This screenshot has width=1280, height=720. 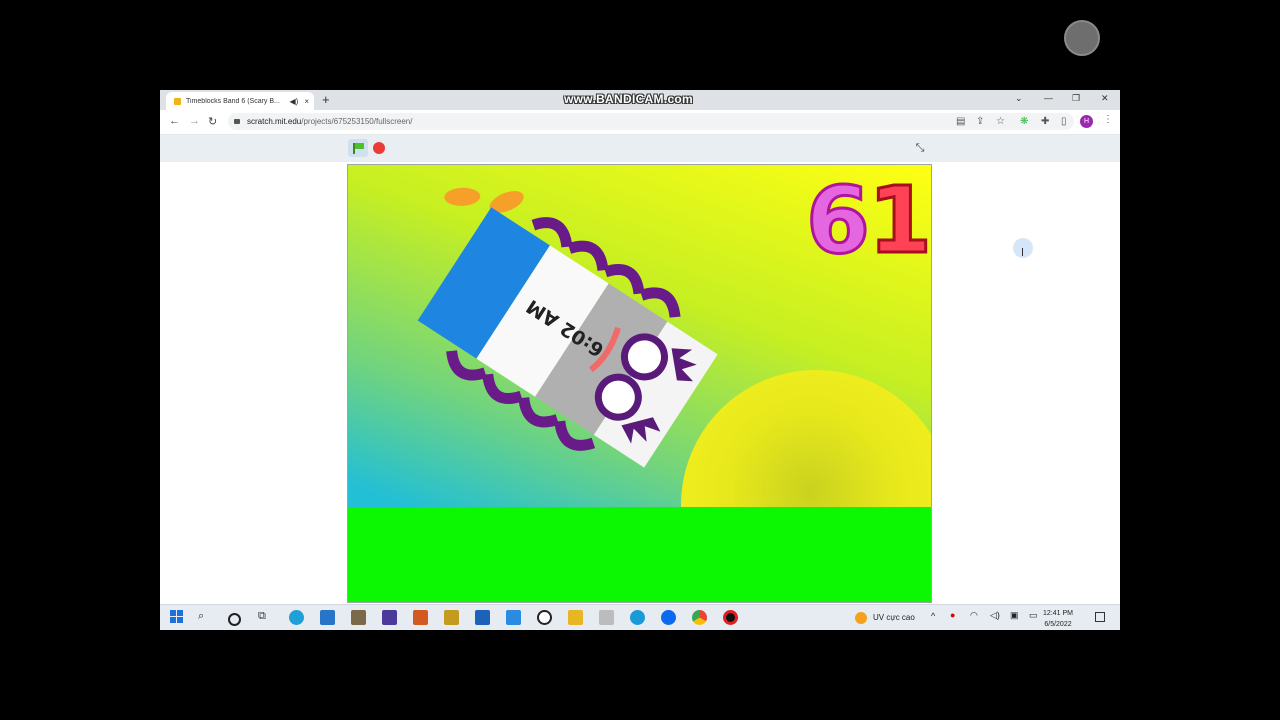 What do you see at coordinates (326, 100) in the screenshot?
I see `new-tab-button: +` at bounding box center [326, 100].